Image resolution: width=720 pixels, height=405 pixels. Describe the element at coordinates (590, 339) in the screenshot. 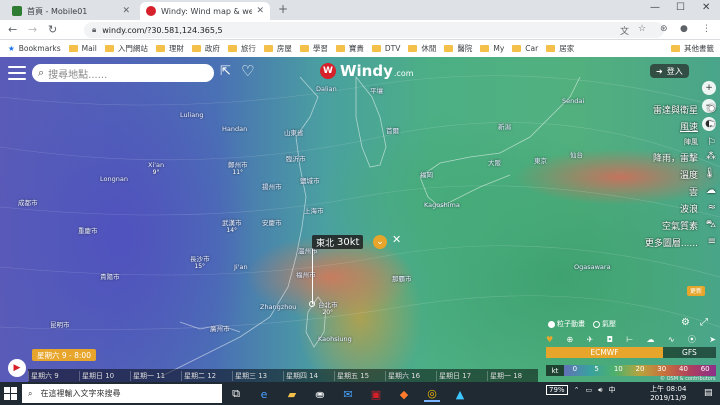

I see `airport-icon: ✈` at that location.